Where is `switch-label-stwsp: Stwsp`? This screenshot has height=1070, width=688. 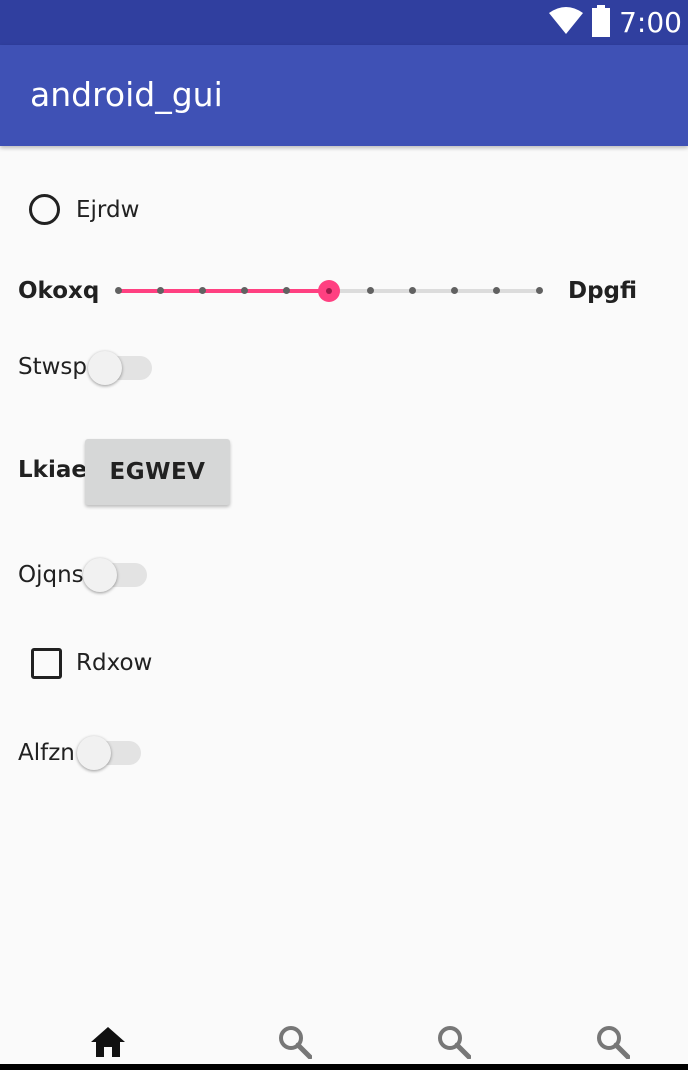
switch-label-stwsp: Stwsp is located at coordinates (53, 367).